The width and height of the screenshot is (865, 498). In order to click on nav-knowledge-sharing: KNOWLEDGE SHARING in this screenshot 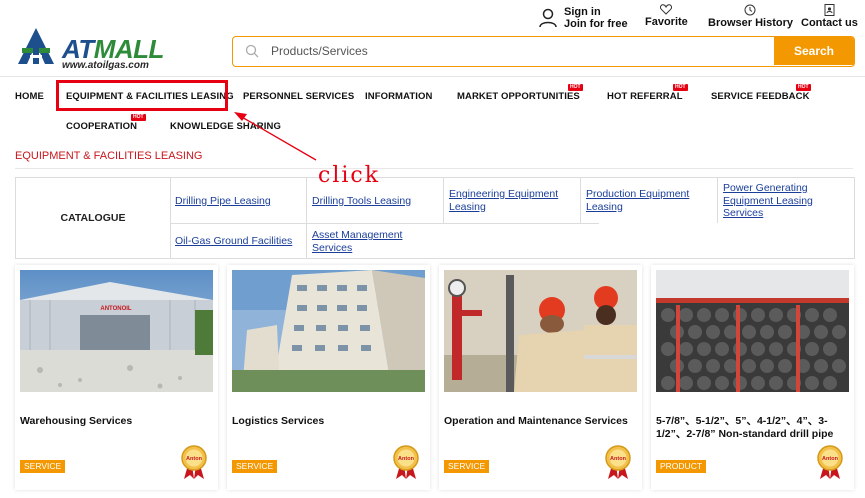, I will do `click(225, 126)`.